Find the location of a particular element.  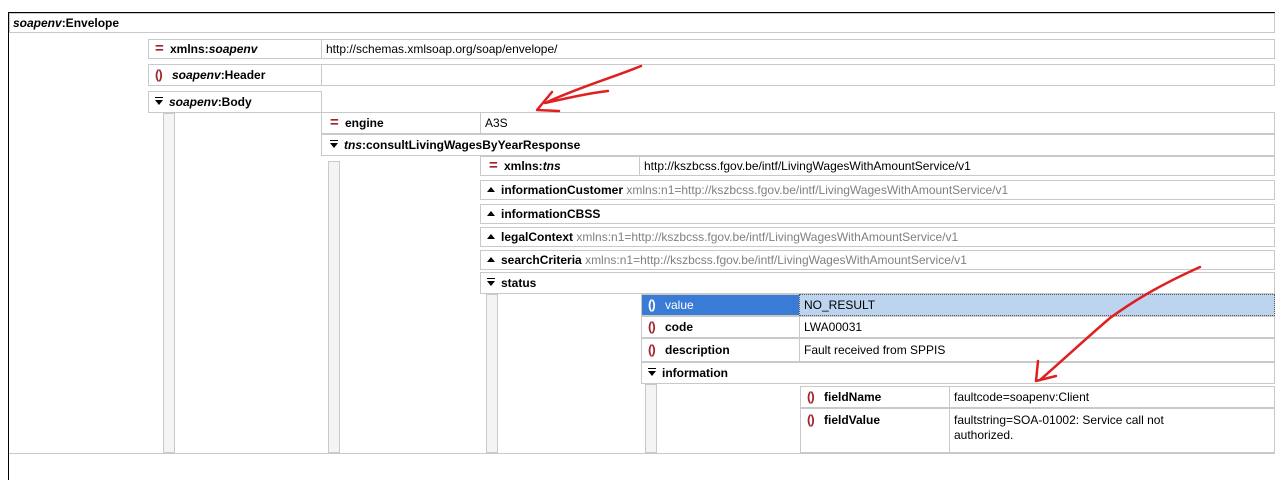

field-name-row: () fieldName is located at coordinates (875, 397).